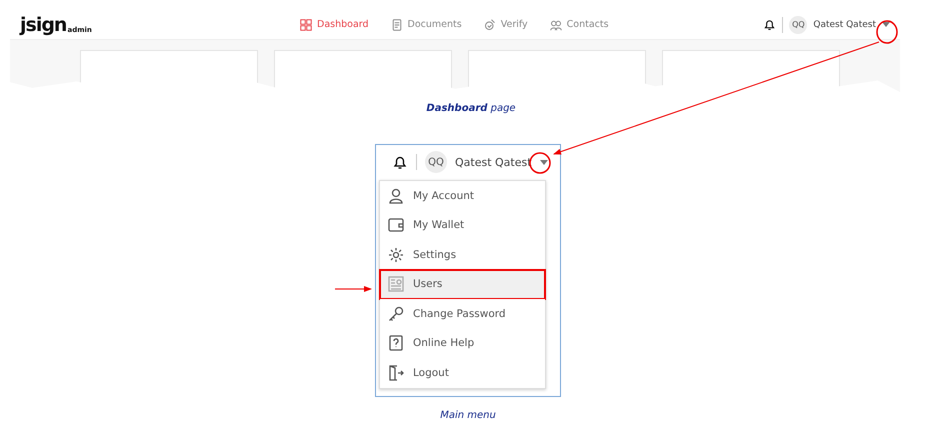  I want to click on menu-item: Settings, so click(462, 255).